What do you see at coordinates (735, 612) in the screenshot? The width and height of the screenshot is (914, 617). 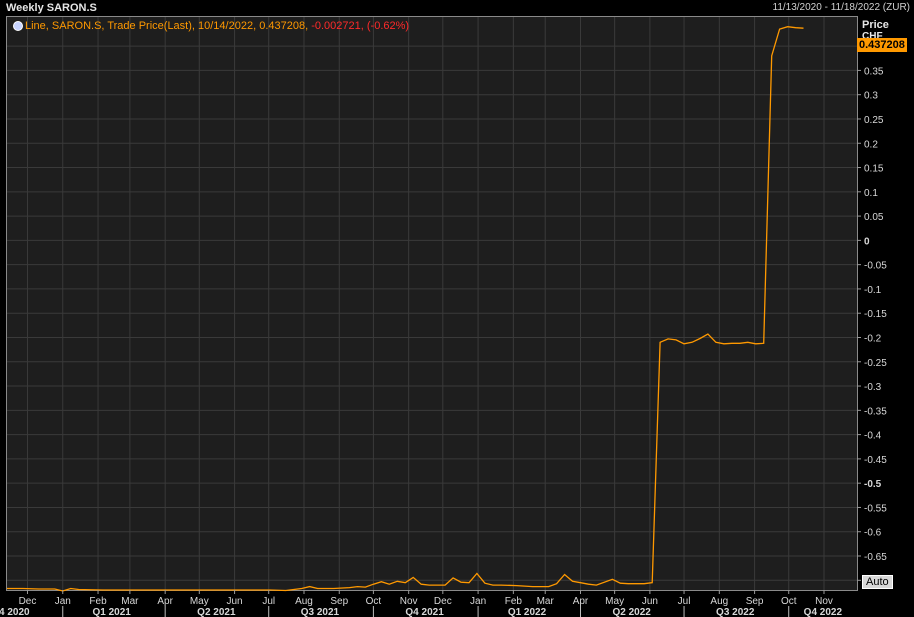 I see `quarter-label: Q3 2022` at bounding box center [735, 612].